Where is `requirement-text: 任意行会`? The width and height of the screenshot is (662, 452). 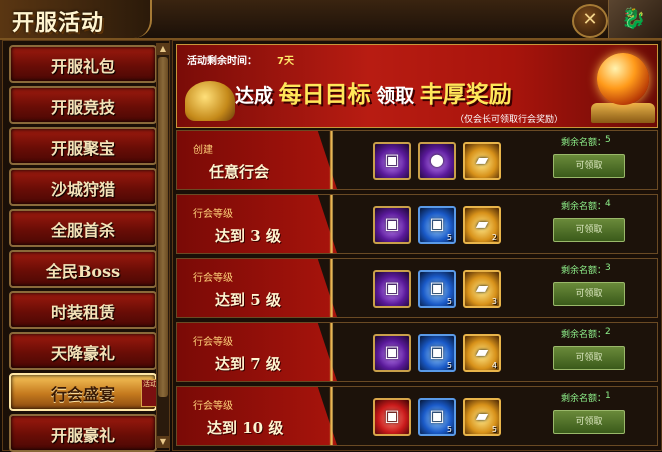
requirement-text: 任意行会 is located at coordinates (239, 172).